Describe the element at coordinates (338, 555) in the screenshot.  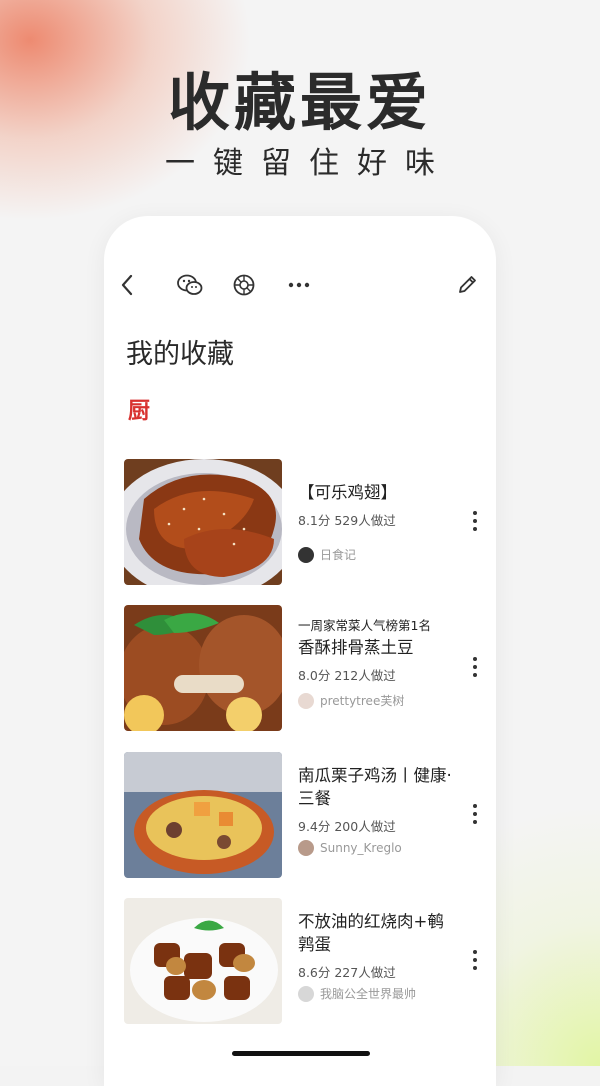
I see `author-name: 日食记` at that location.